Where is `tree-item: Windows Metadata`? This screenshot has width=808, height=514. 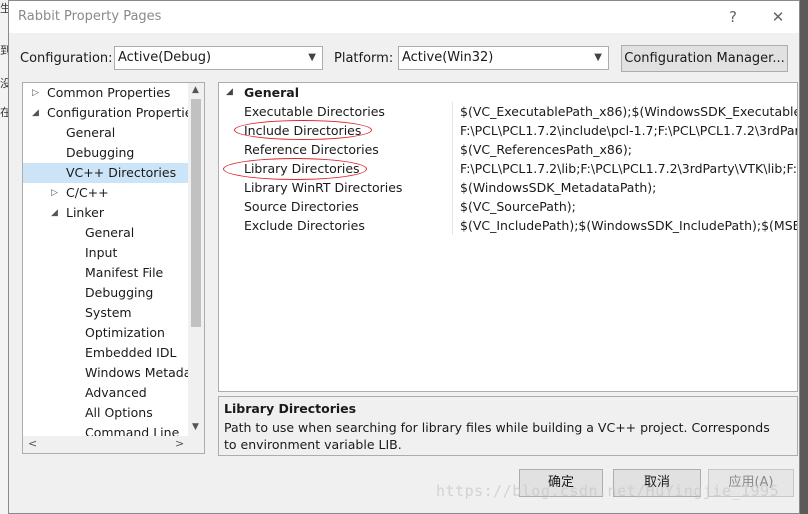 tree-item: Windows Metadata is located at coordinates (113, 373).